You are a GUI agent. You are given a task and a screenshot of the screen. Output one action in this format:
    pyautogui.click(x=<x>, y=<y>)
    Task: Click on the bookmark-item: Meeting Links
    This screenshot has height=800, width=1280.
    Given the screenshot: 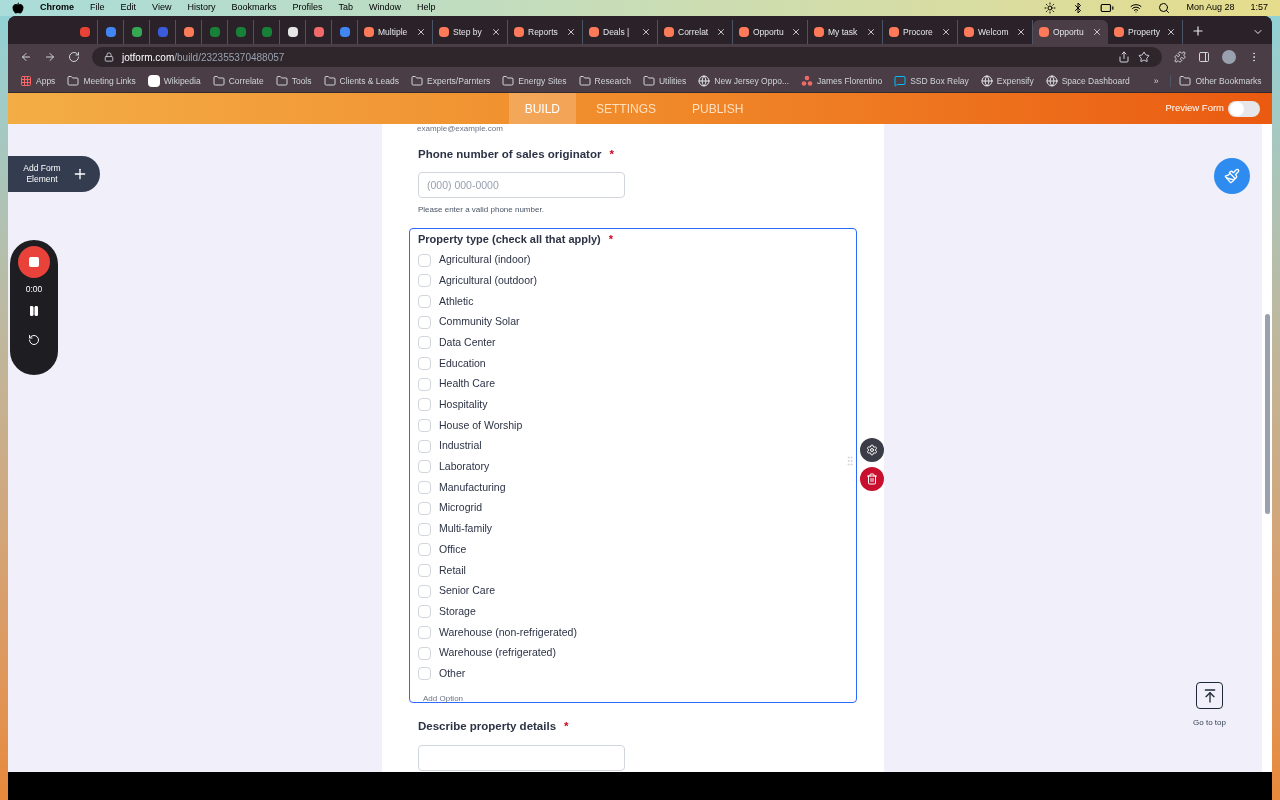 What is the action you would take?
    pyautogui.click(x=101, y=81)
    